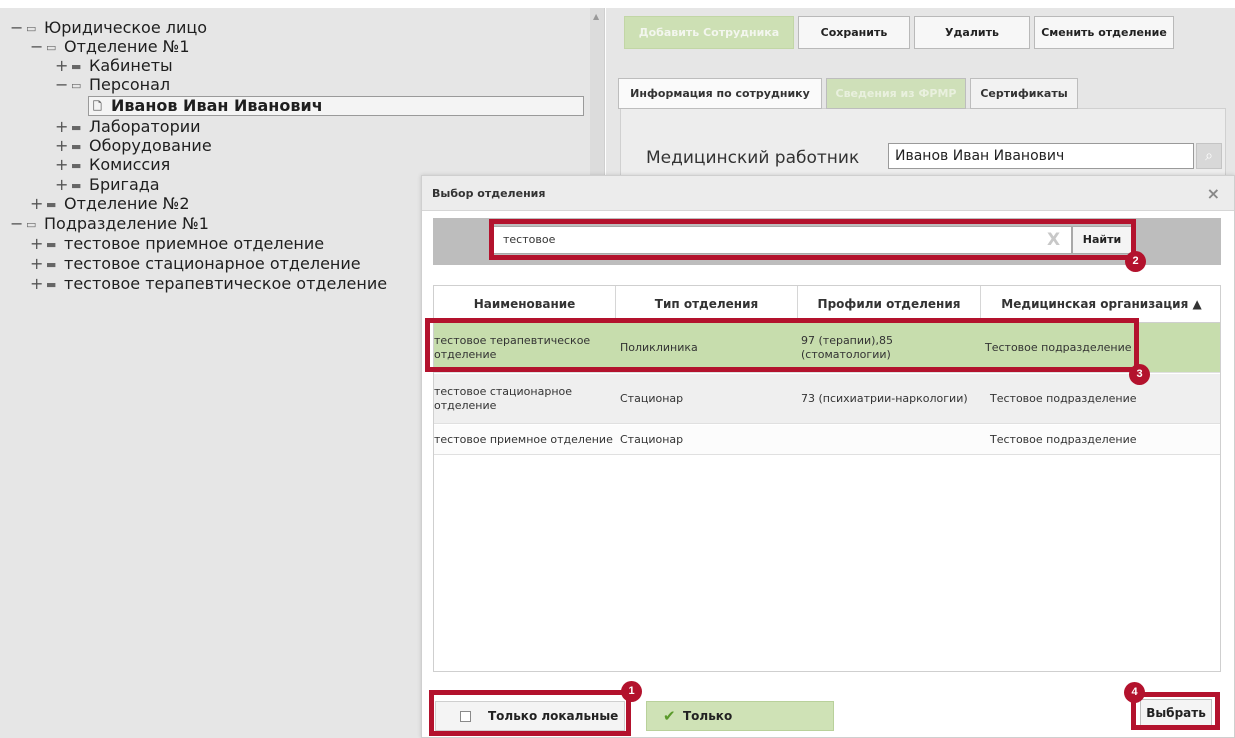 This screenshot has width=1235, height=738. I want to click on only-active-toggle: ✔ Только действующие, so click(740, 719).